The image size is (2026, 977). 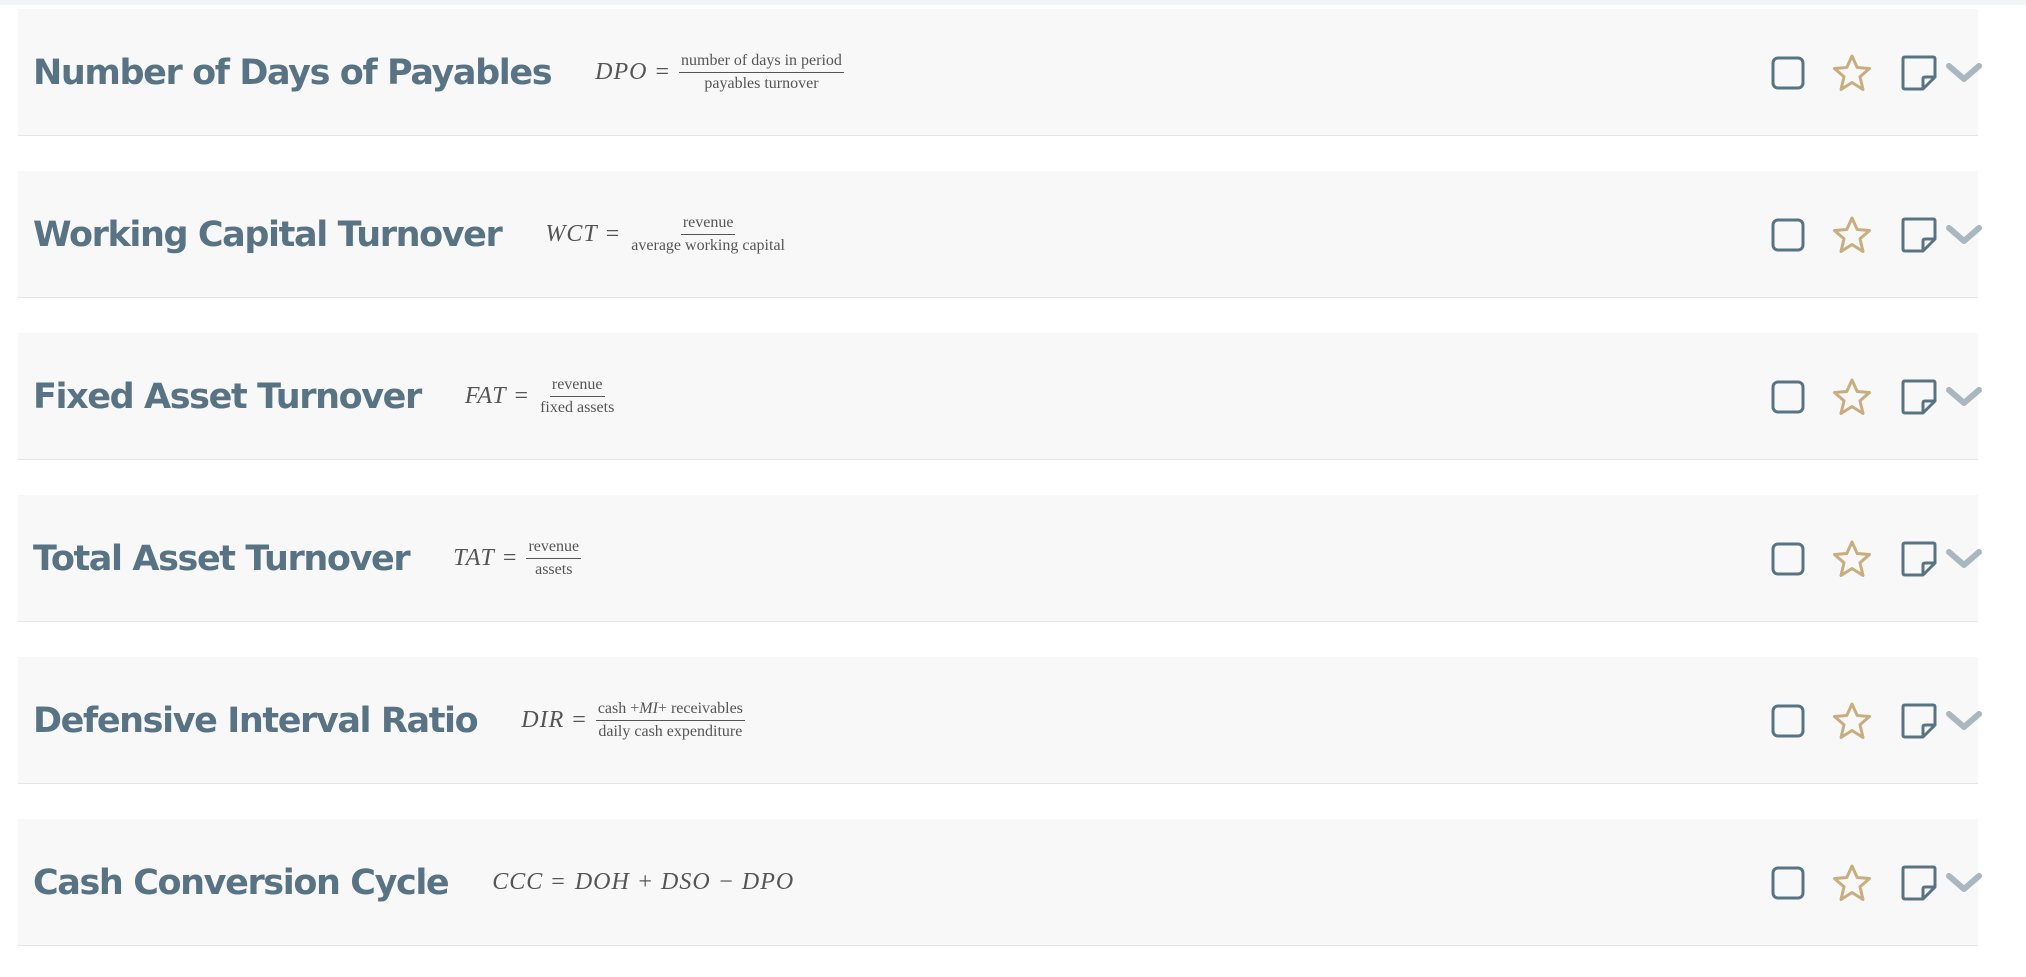 I want to click on fraction-denominator: average working capital, so click(x=708, y=245).